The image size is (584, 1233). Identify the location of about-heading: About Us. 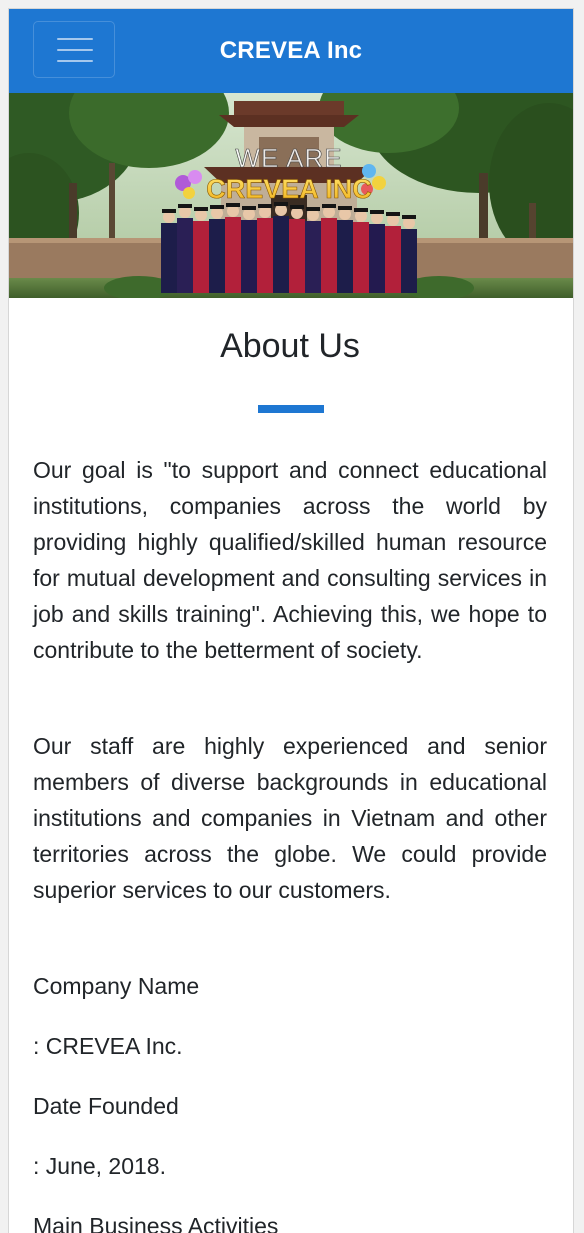
(290, 346).